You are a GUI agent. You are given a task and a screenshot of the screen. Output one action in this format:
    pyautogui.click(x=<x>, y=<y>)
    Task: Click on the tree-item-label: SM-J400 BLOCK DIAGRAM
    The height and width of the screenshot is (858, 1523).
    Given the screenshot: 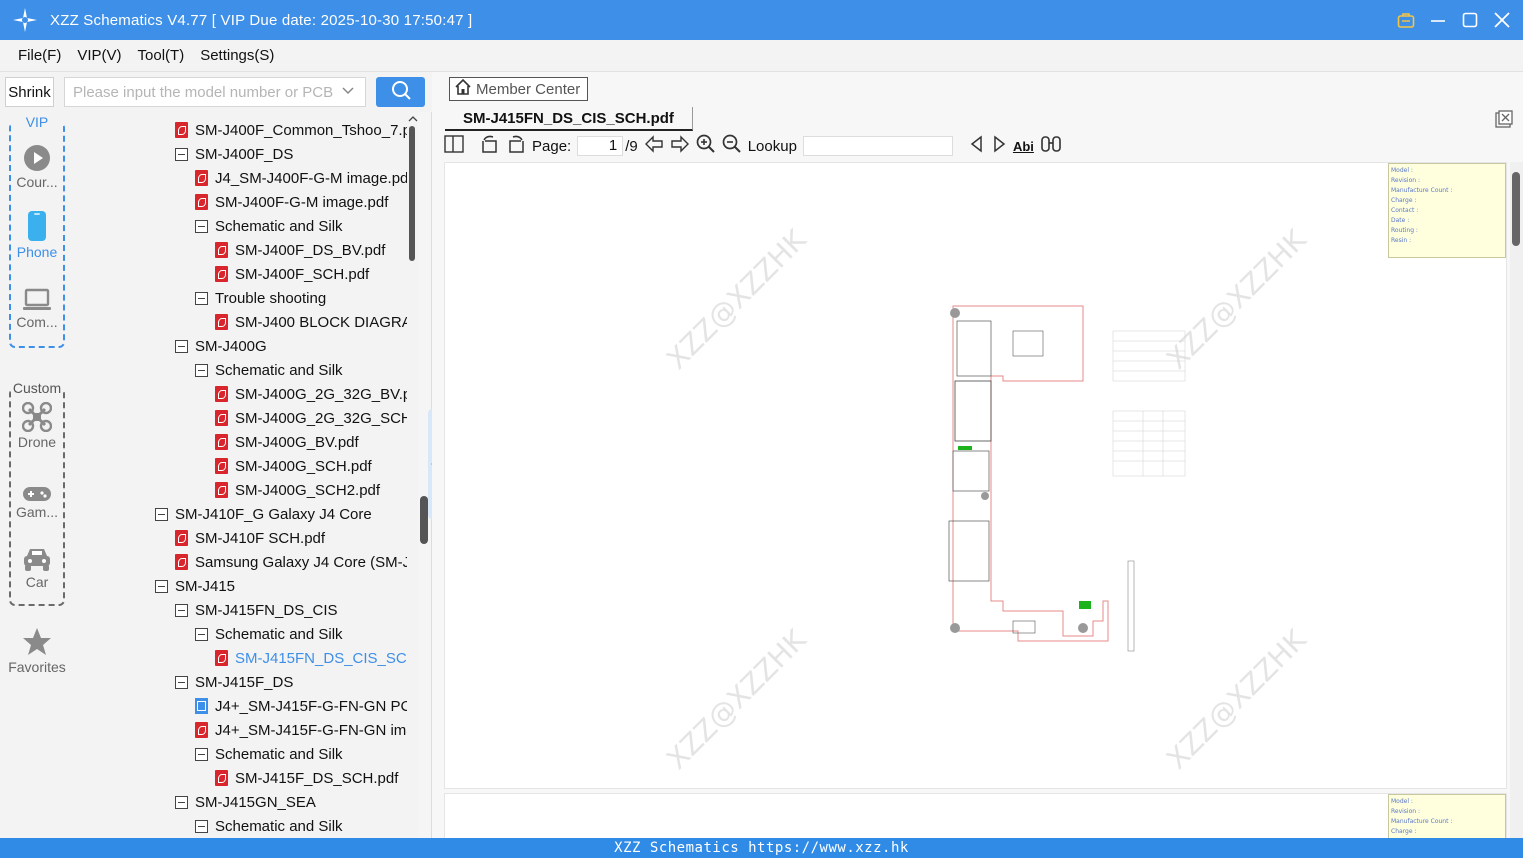 What is the action you would take?
    pyautogui.click(x=326, y=322)
    